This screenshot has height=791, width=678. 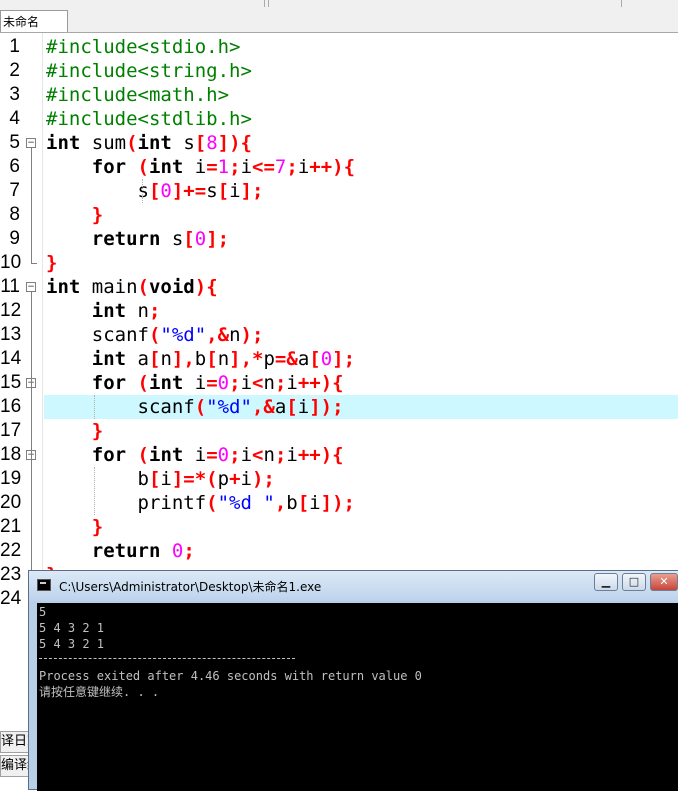 I want to click on line-number: 10, so click(x=11, y=262).